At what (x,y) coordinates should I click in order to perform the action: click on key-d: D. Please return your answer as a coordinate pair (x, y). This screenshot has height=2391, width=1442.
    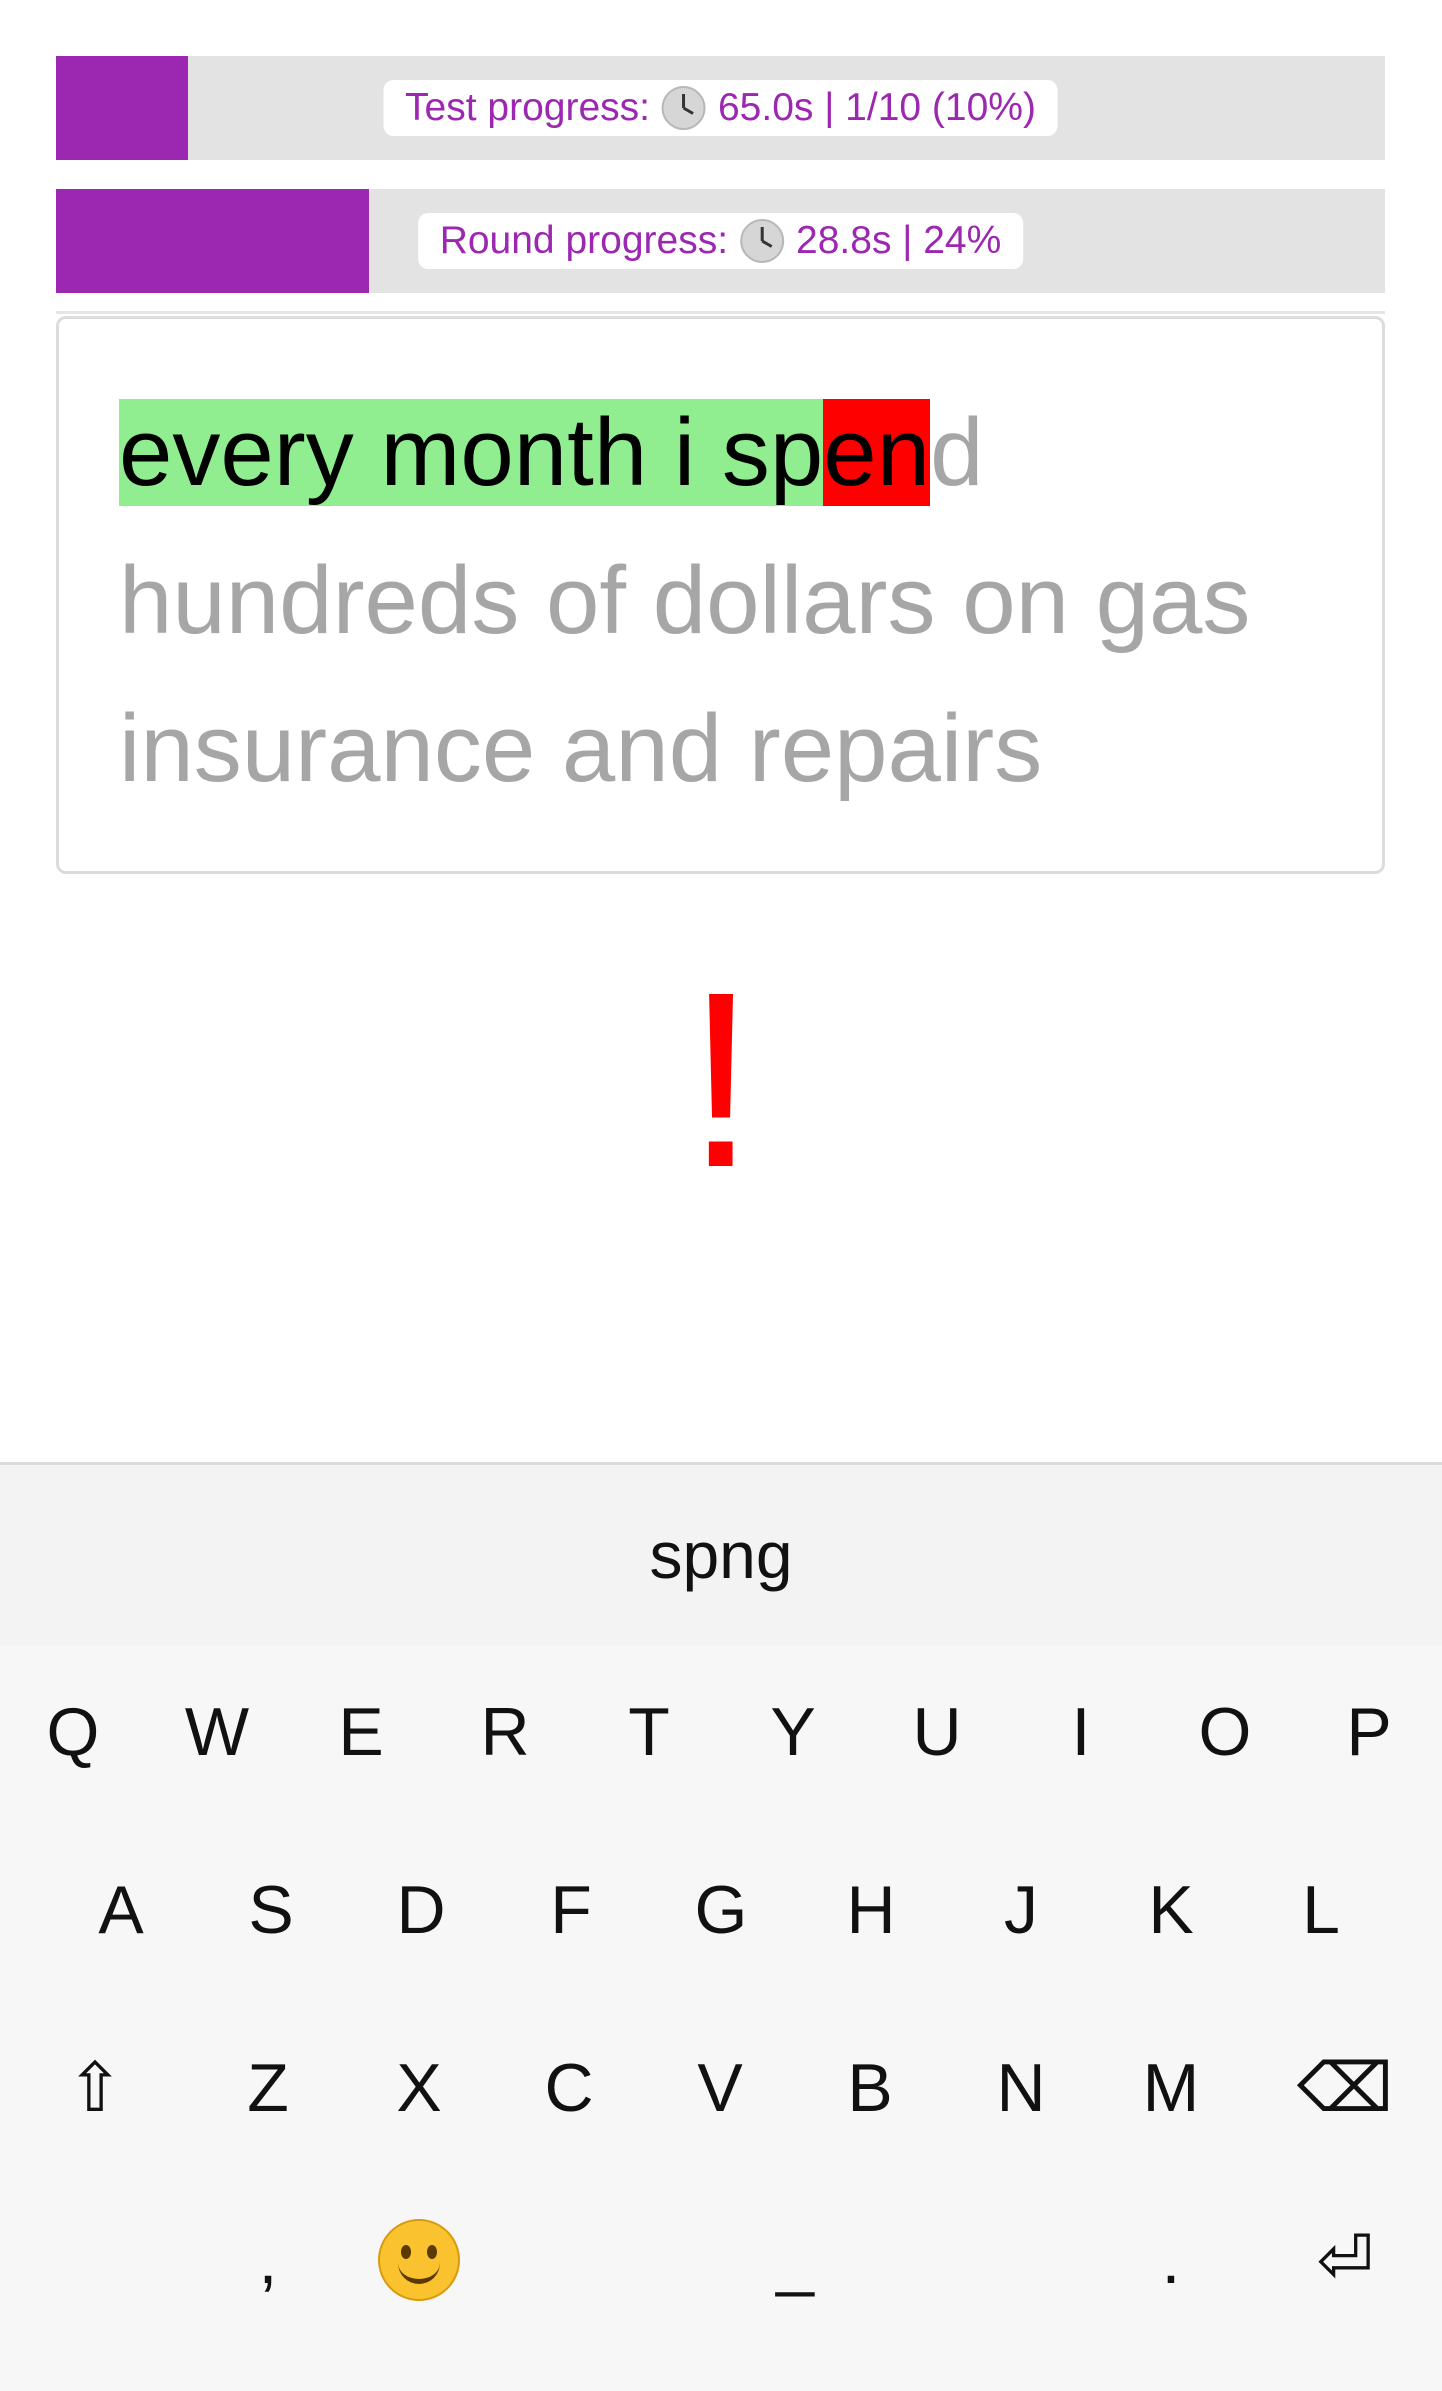
    Looking at the image, I should click on (421, 1910).